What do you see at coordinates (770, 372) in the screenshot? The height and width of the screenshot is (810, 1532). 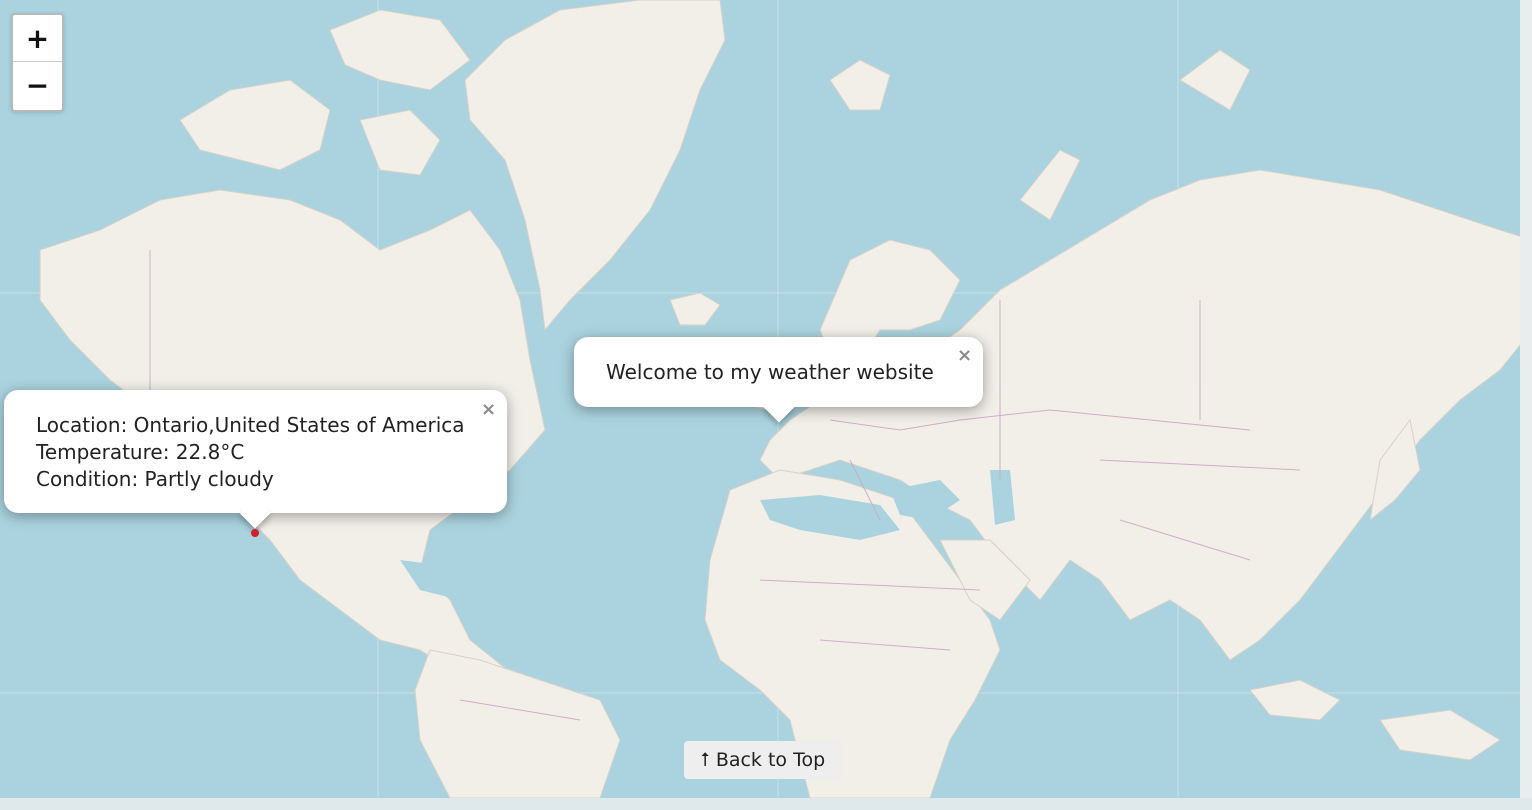 I see `welcome-message: Welcome to my weather website` at bounding box center [770, 372].